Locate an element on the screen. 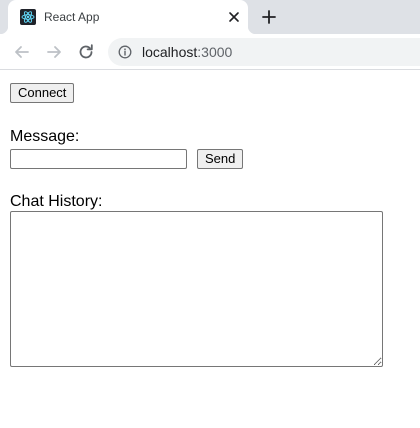 This screenshot has height=428, width=420. close-tab-icon is located at coordinates (234, 17).